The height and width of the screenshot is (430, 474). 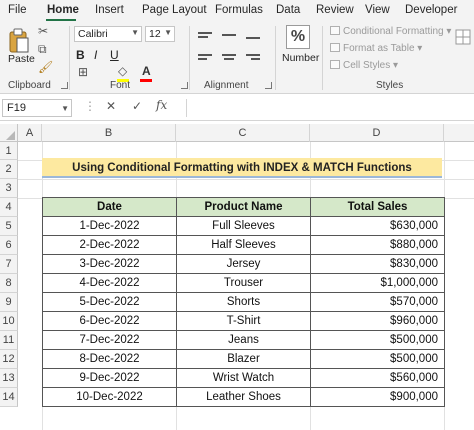 What do you see at coordinates (45, 67) in the screenshot?
I see `format-painter-icon: 🖌` at bounding box center [45, 67].